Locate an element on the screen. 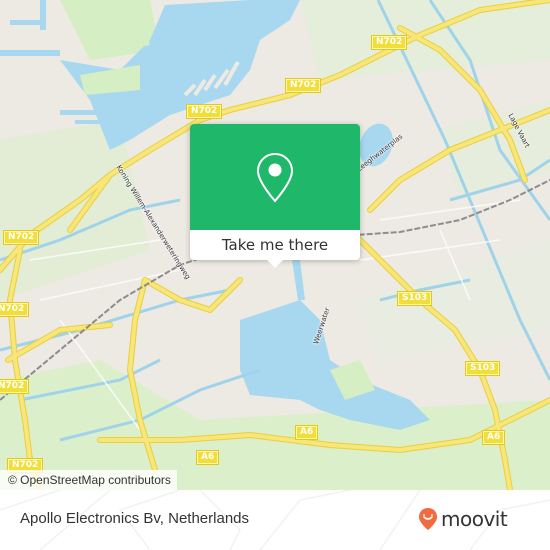 The height and width of the screenshot is (550, 550). location-popup: Take me there is located at coordinates (275, 196).